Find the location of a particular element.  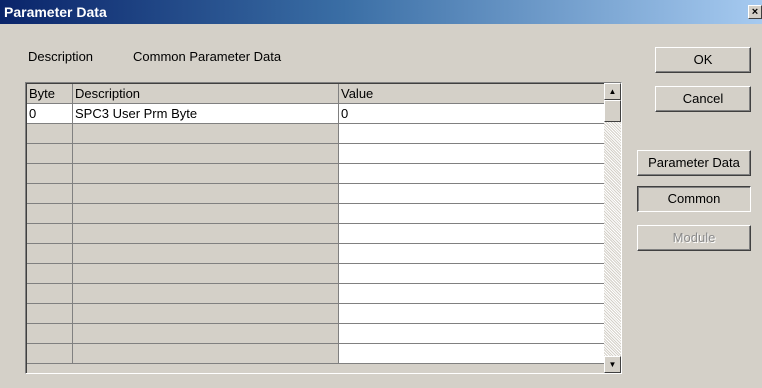

description-cell: SPC3 User Prm Byte is located at coordinates (206, 114).